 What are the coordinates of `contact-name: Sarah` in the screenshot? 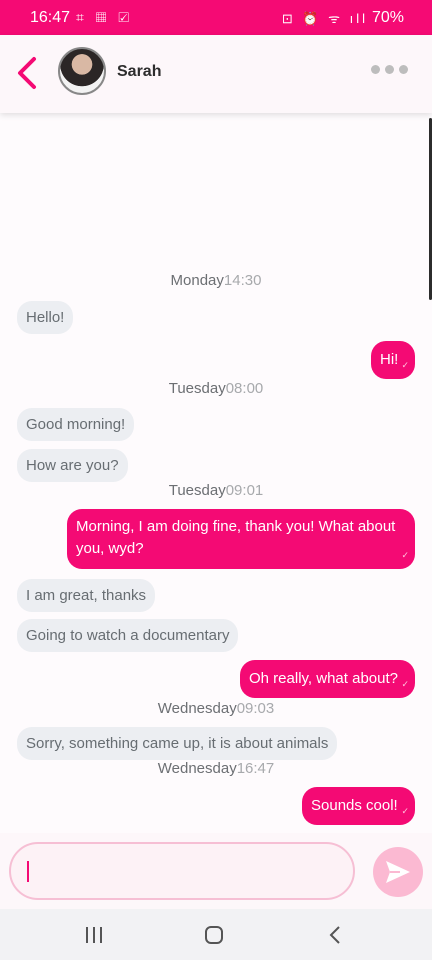 It's located at (139, 72).